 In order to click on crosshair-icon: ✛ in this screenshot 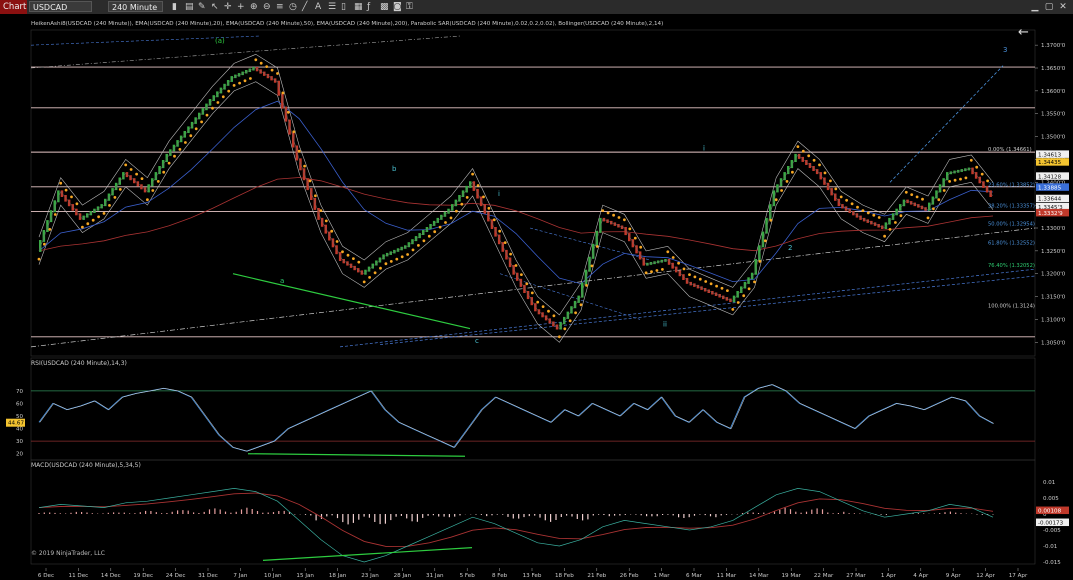, I will do `click(228, 7)`.